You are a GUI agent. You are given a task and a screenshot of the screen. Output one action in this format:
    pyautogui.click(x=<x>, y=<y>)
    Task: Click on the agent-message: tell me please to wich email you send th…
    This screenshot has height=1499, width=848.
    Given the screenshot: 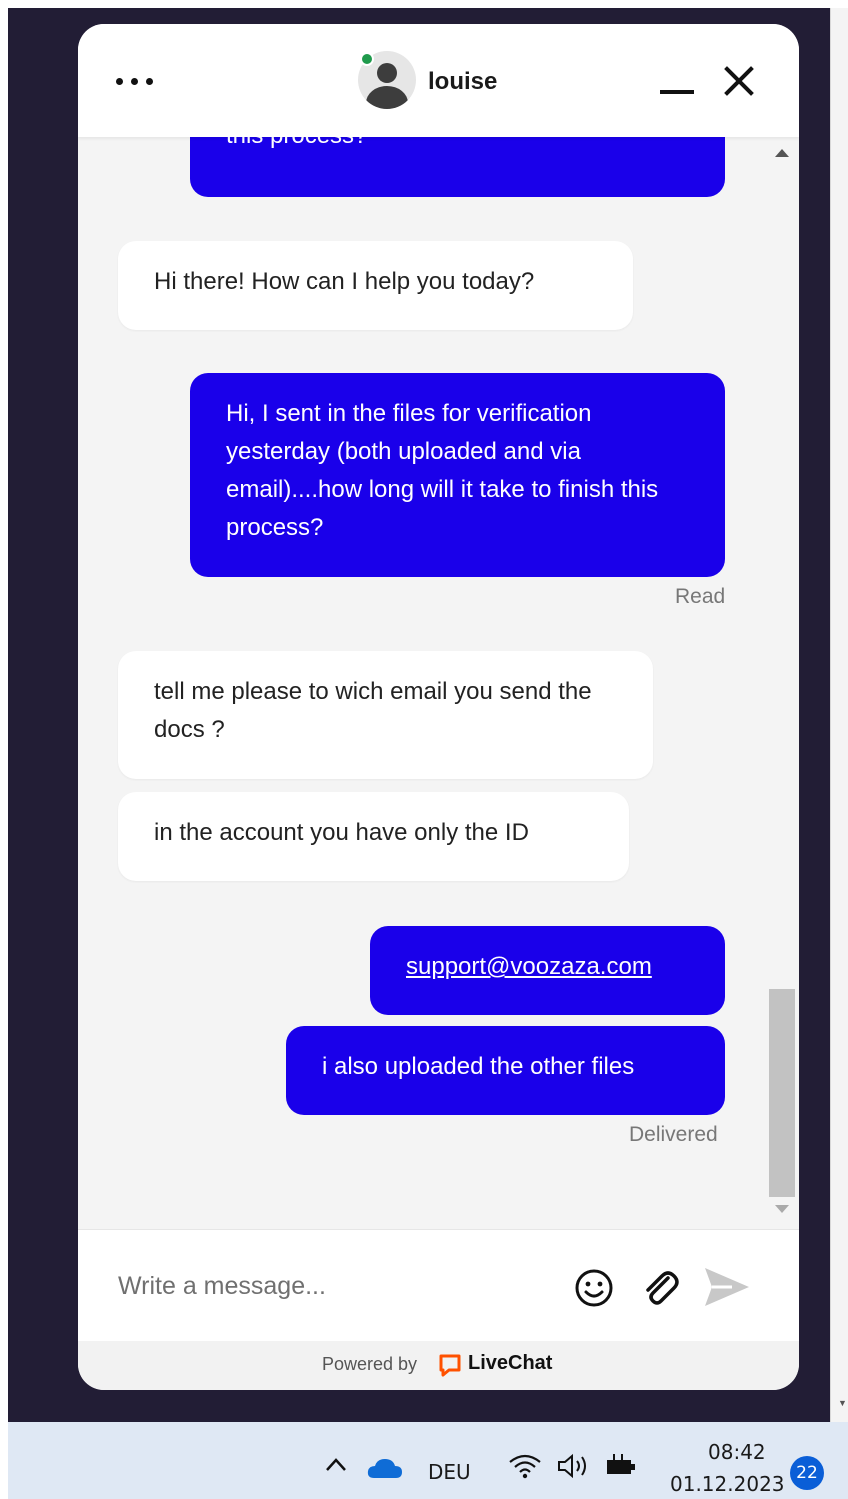 What is the action you would take?
    pyautogui.click(x=385, y=715)
    